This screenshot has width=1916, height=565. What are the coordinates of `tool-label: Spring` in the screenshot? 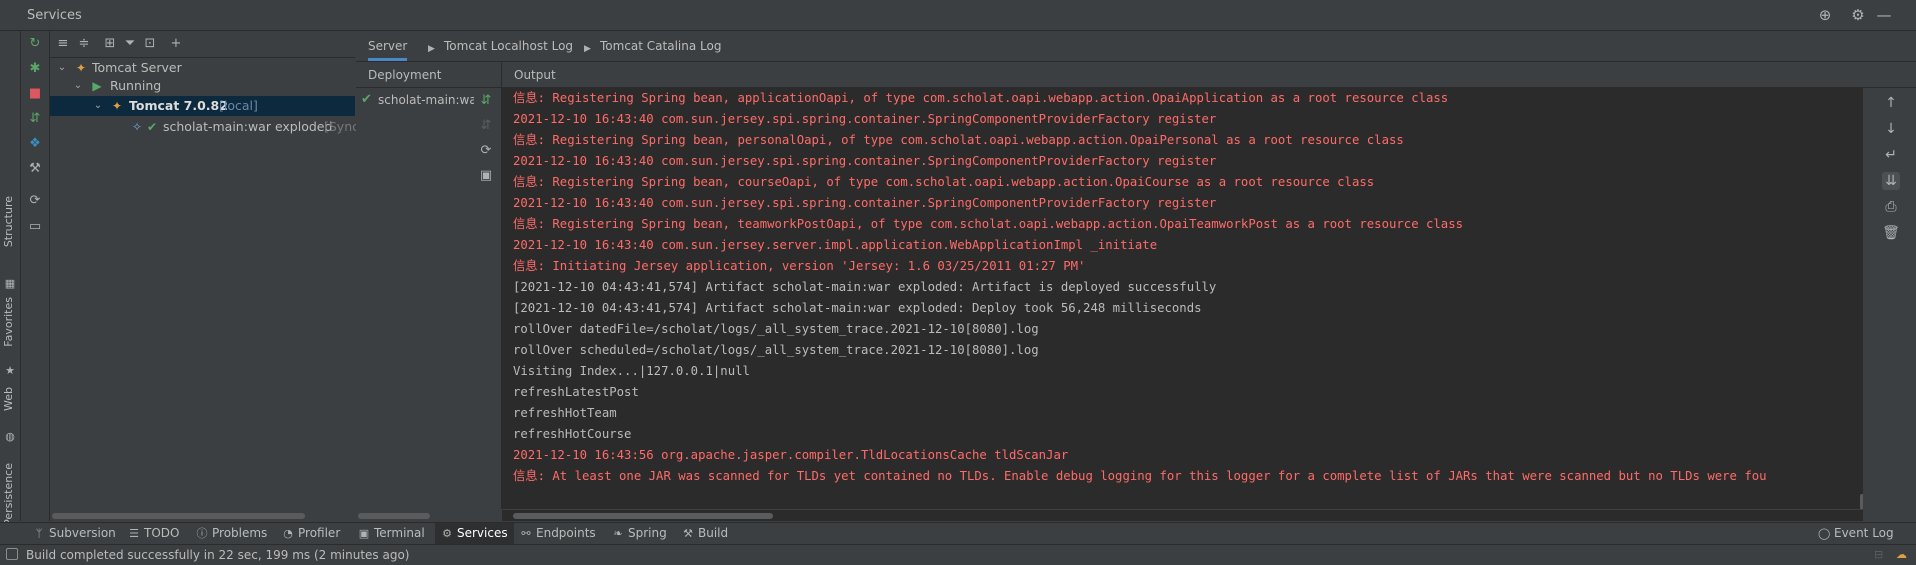 It's located at (647, 533).